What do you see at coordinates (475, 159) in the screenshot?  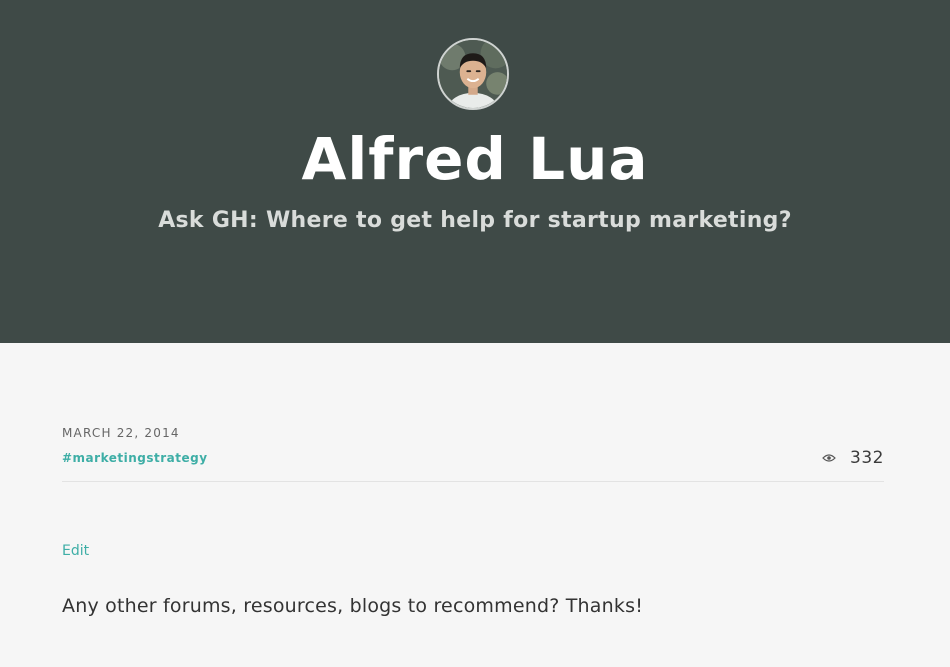 I see `author-name: Alfred Lua` at bounding box center [475, 159].